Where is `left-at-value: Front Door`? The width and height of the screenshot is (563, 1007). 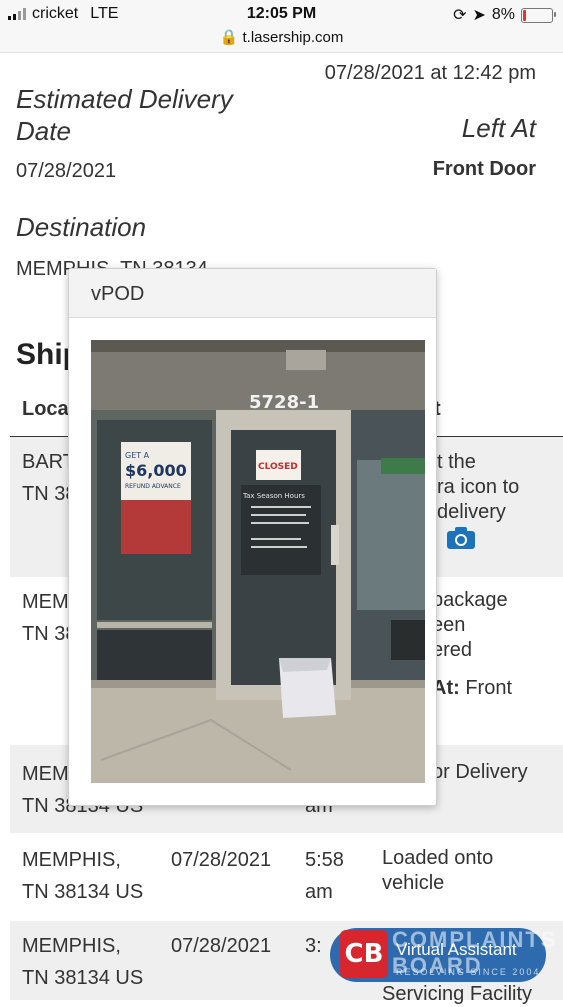 left-at-value: Front Door is located at coordinates (484, 169).